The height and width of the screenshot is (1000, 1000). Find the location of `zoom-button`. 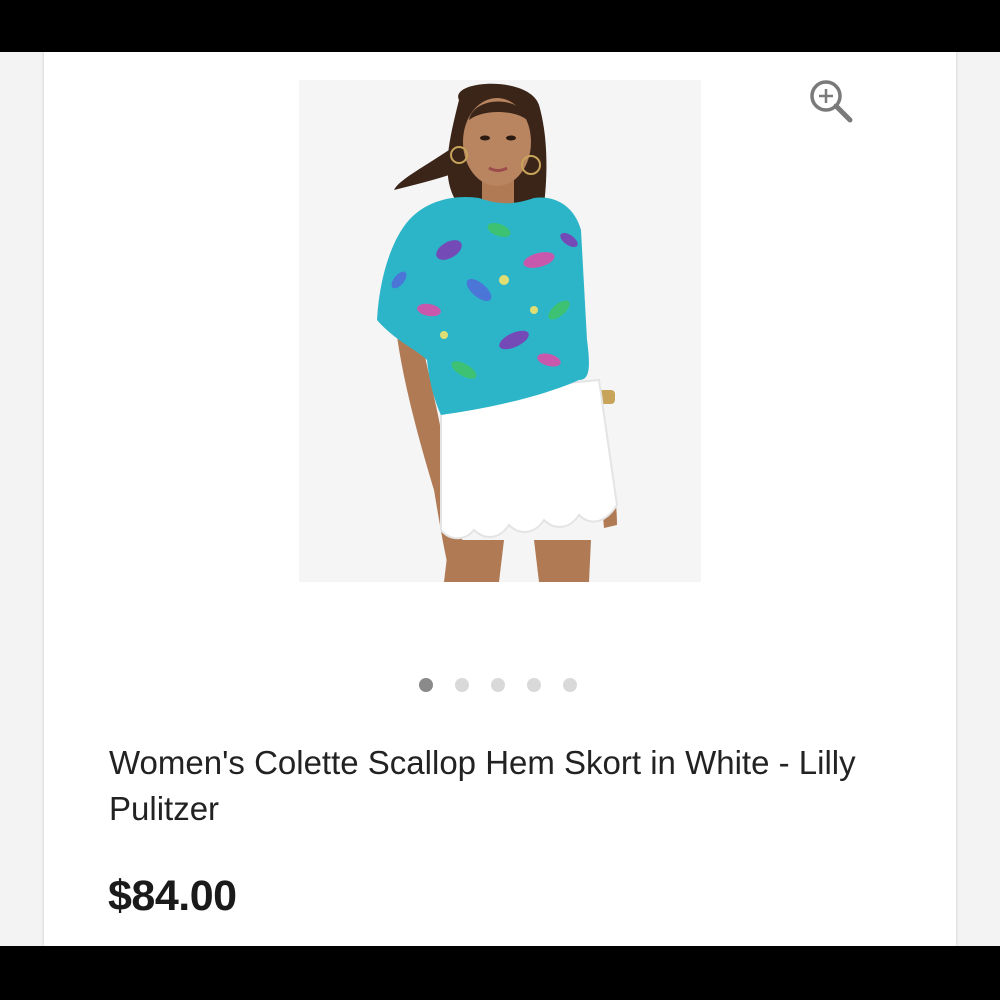

zoom-button is located at coordinates (832, 102).